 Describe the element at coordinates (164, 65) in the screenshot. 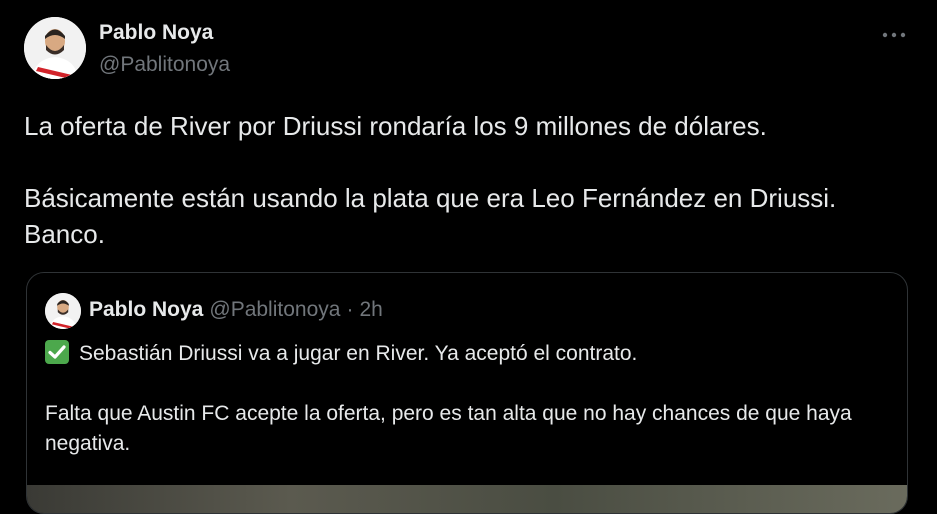

I see `author-handle: @Pablitonoya` at that location.